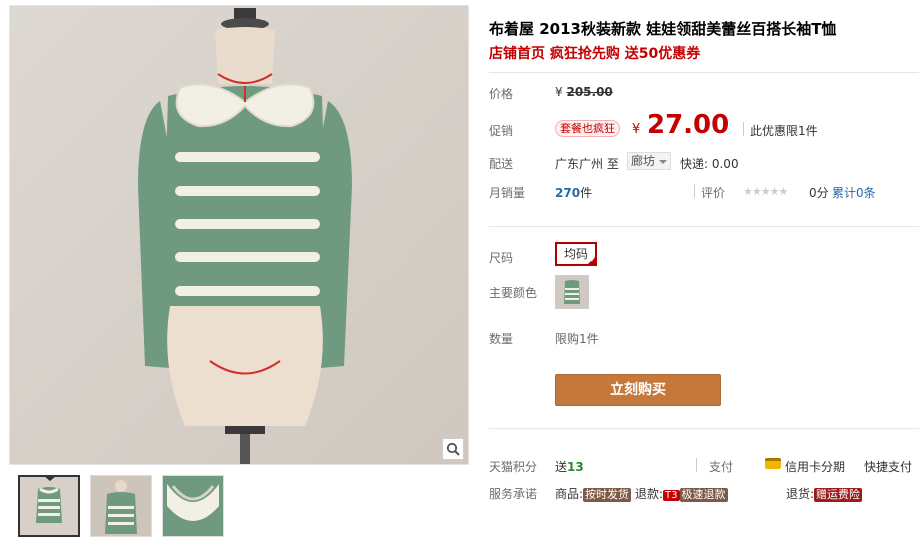 This screenshot has height=548, width=919. Describe the element at coordinates (587, 164) in the screenshot. I see `shipping-from: 广东广州 至` at that location.